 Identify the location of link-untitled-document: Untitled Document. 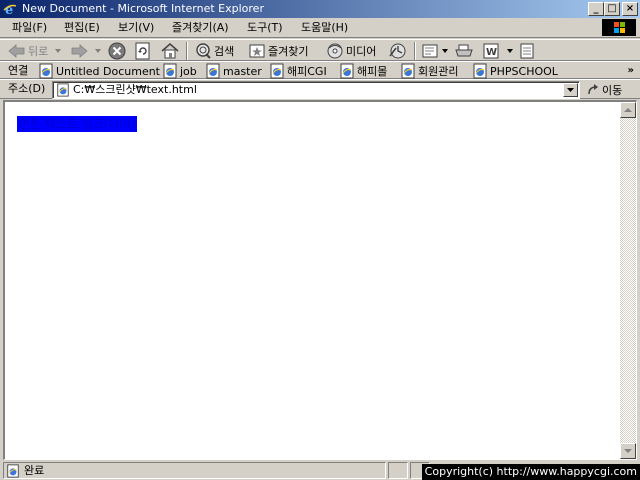
(99, 71).